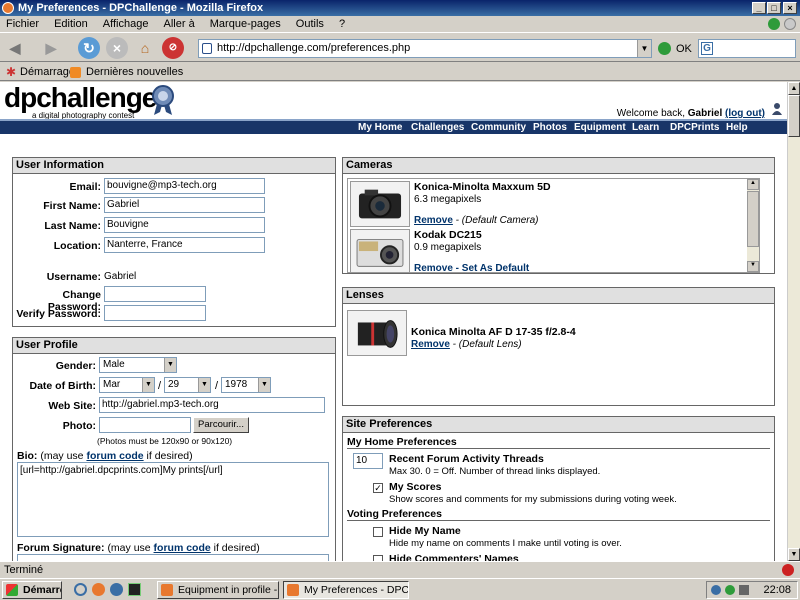  What do you see at coordinates (466, 344) in the screenshot?
I see `lens-actions: Remove - (Default Lens)` at bounding box center [466, 344].